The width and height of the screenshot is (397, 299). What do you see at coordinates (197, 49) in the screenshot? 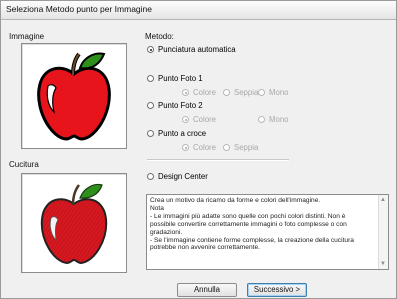
I see `radio-auto-punch-label: Punciatura automatica` at bounding box center [197, 49].